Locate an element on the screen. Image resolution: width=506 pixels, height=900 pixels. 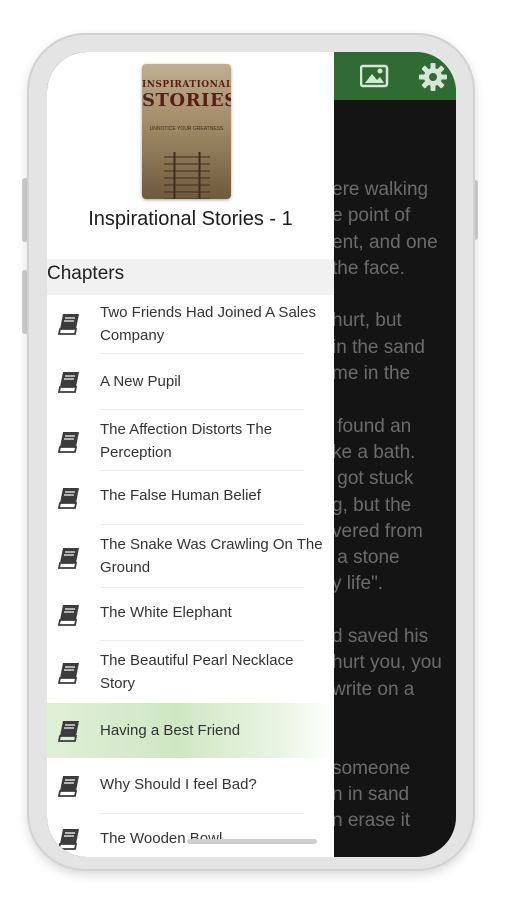
chapter-item-feel-bad: Why Should I feel Bad? is located at coordinates (190, 786).